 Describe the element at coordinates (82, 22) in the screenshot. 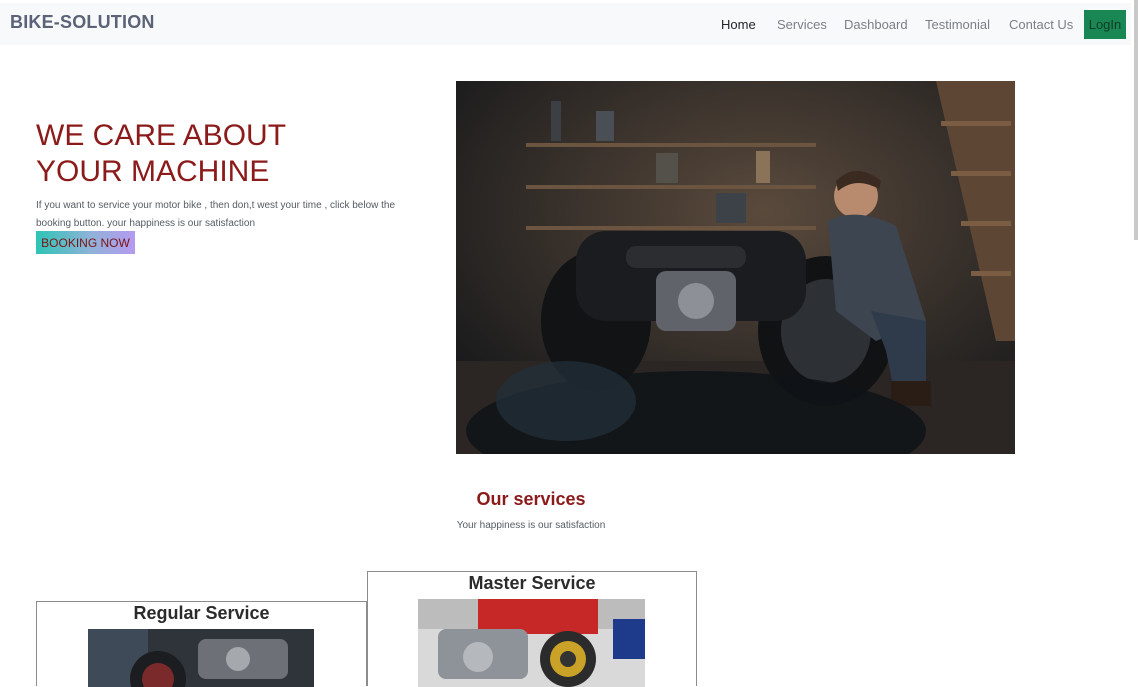

I see `brand-logo: BIKE-SOLUTION` at that location.